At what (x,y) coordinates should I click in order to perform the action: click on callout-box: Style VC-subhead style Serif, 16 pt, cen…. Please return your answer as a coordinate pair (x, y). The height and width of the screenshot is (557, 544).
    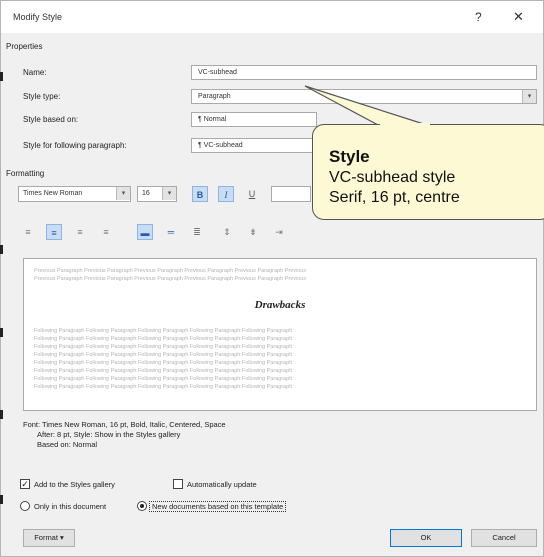
    Looking at the image, I should click on (428, 172).